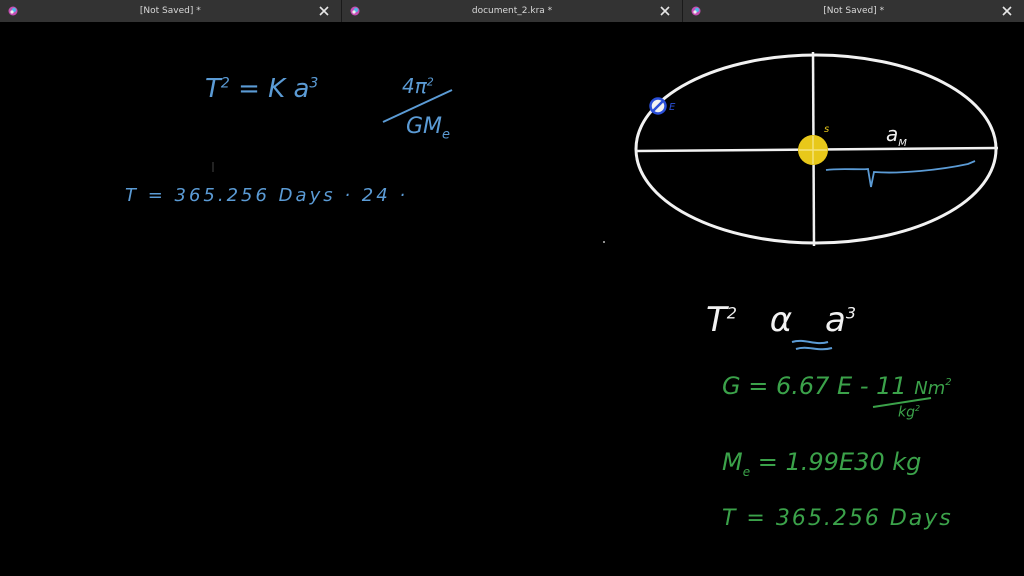 Image resolution: width=1024 pixels, height=576 pixels. Describe the element at coordinates (918, 408) in the screenshot. I see `G-units-denominator-exponent: 2` at that location.